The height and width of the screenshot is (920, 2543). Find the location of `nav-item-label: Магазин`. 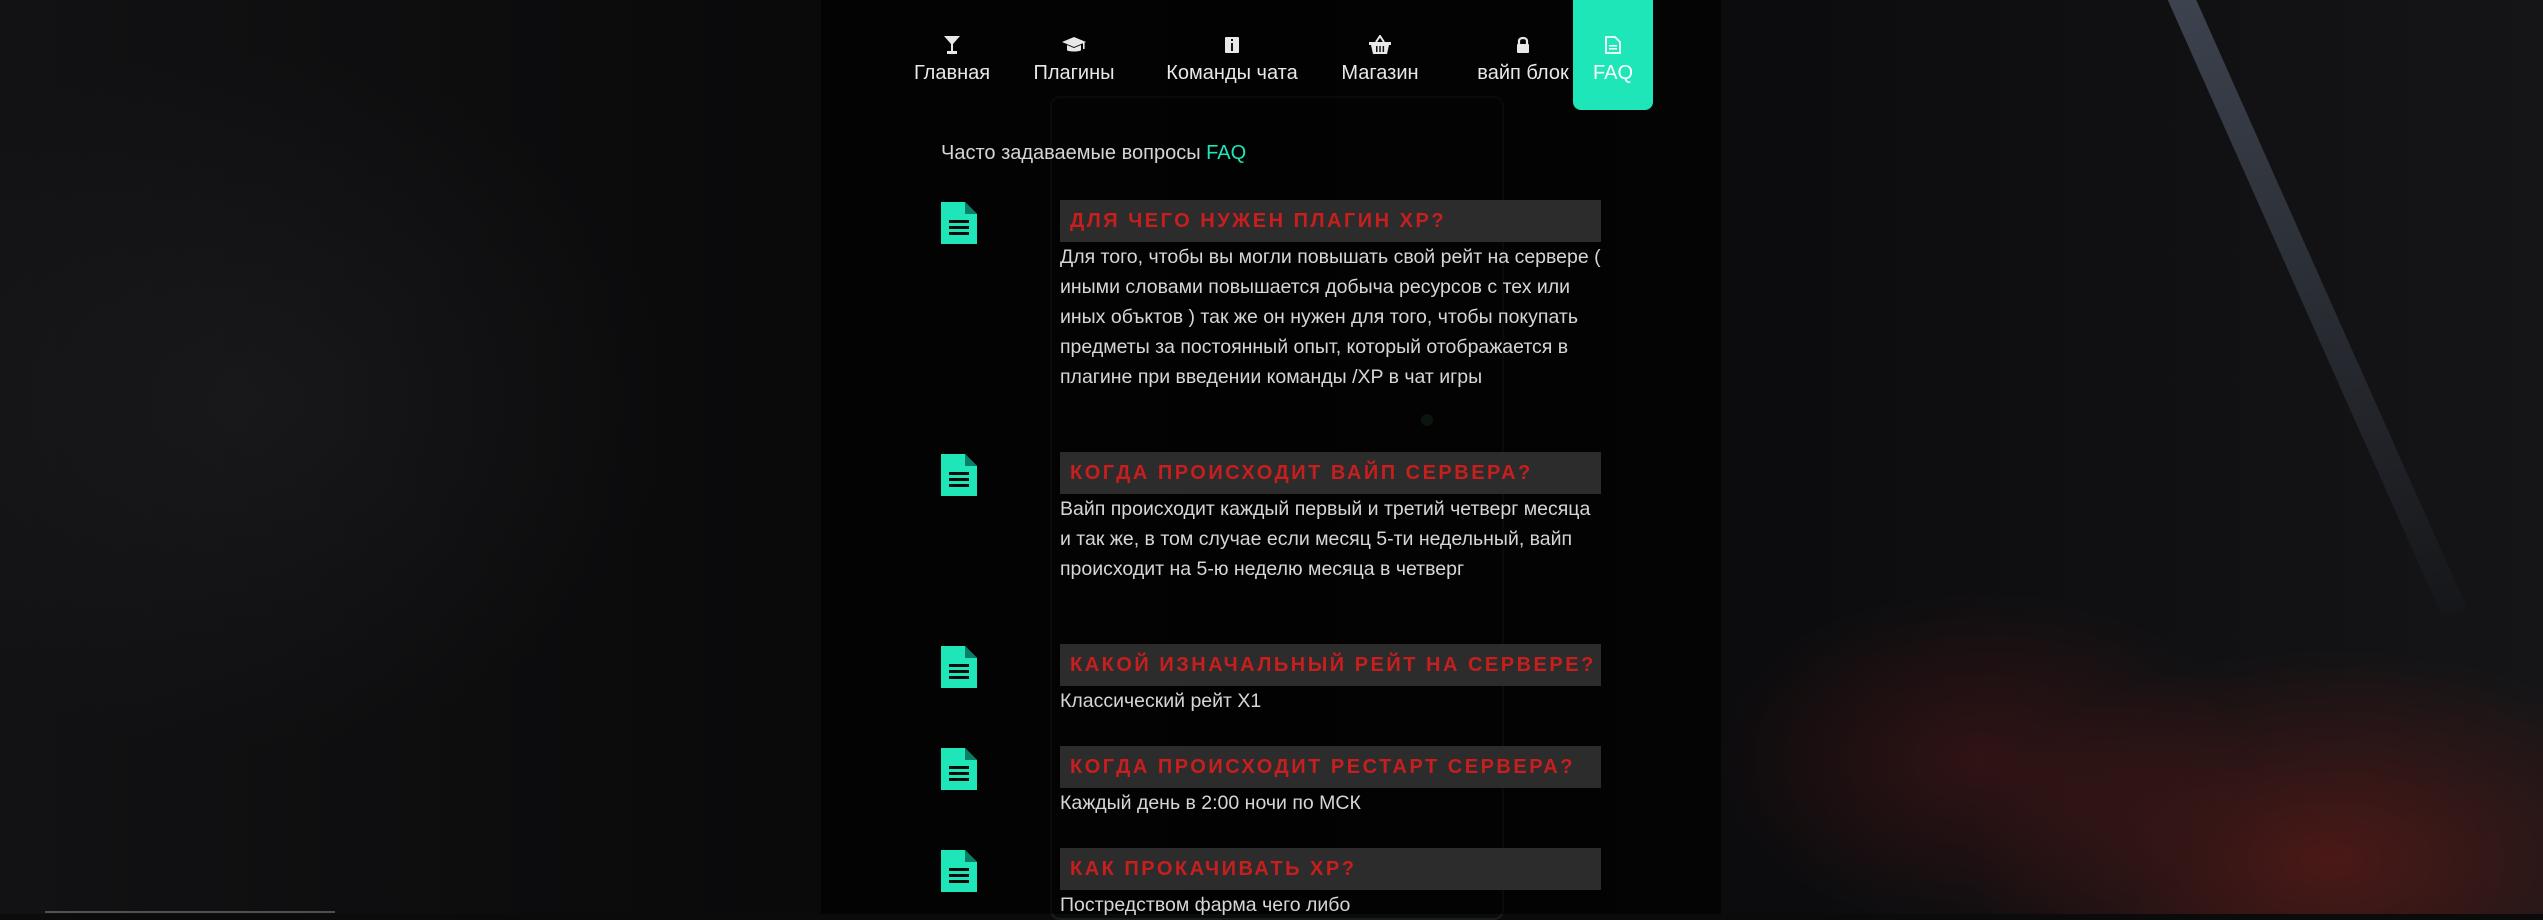

nav-item-label: Магазин is located at coordinates (1380, 73).